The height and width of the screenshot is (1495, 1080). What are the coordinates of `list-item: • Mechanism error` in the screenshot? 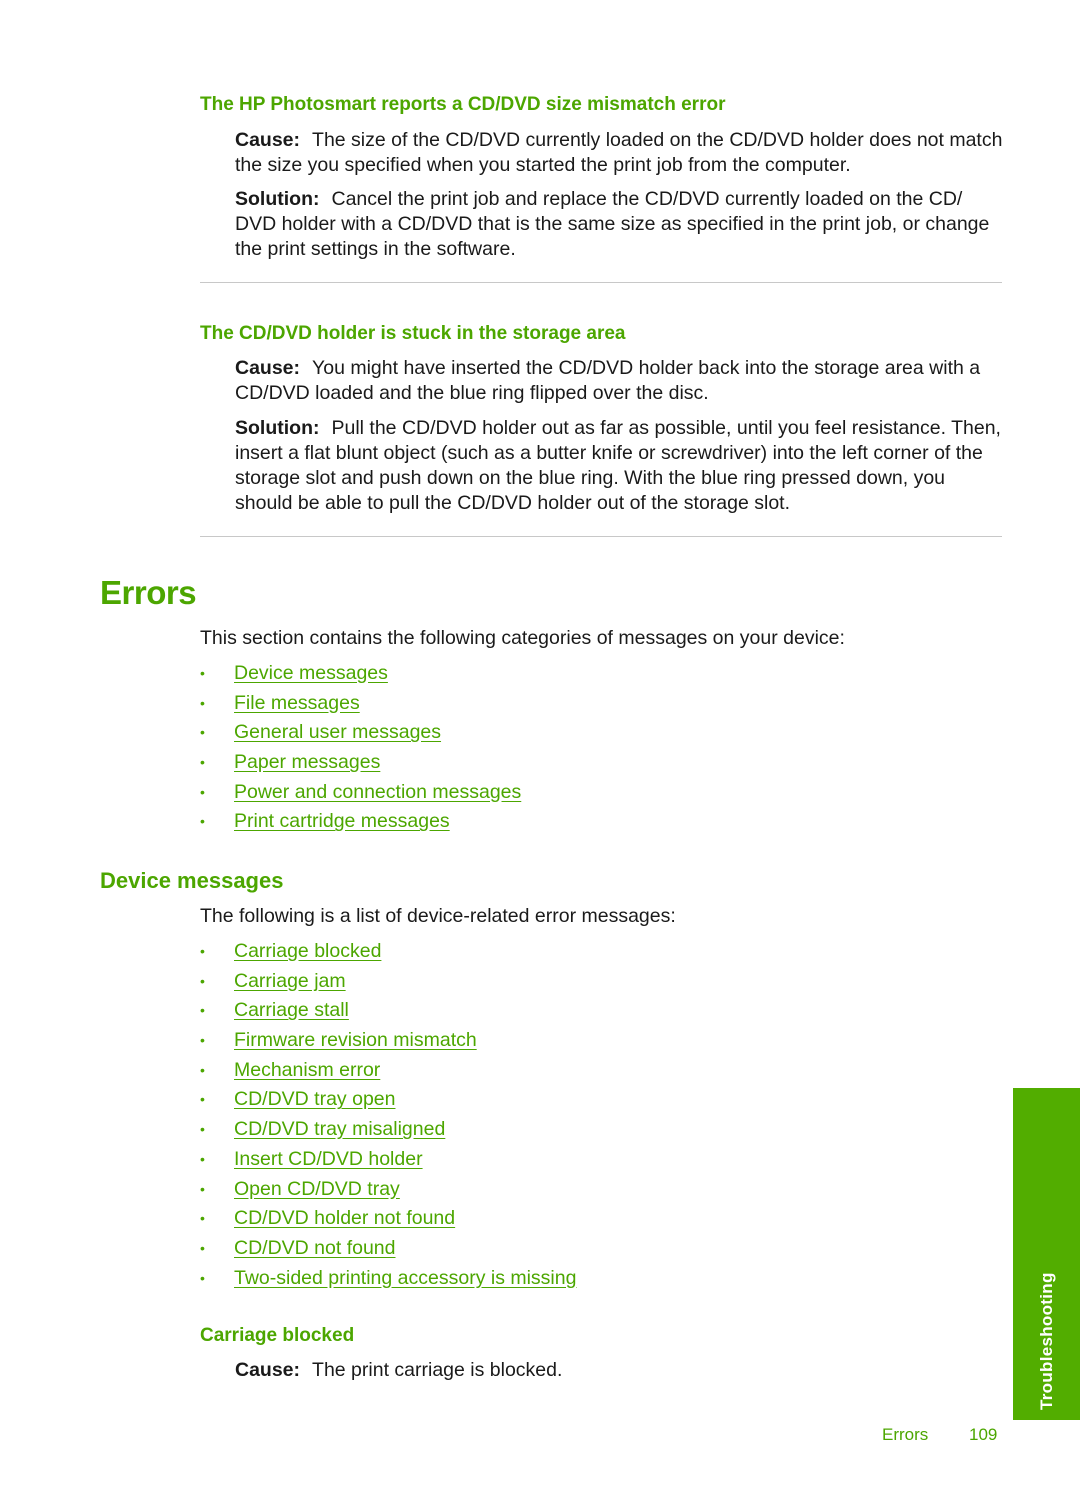 It's located at (500, 1073).